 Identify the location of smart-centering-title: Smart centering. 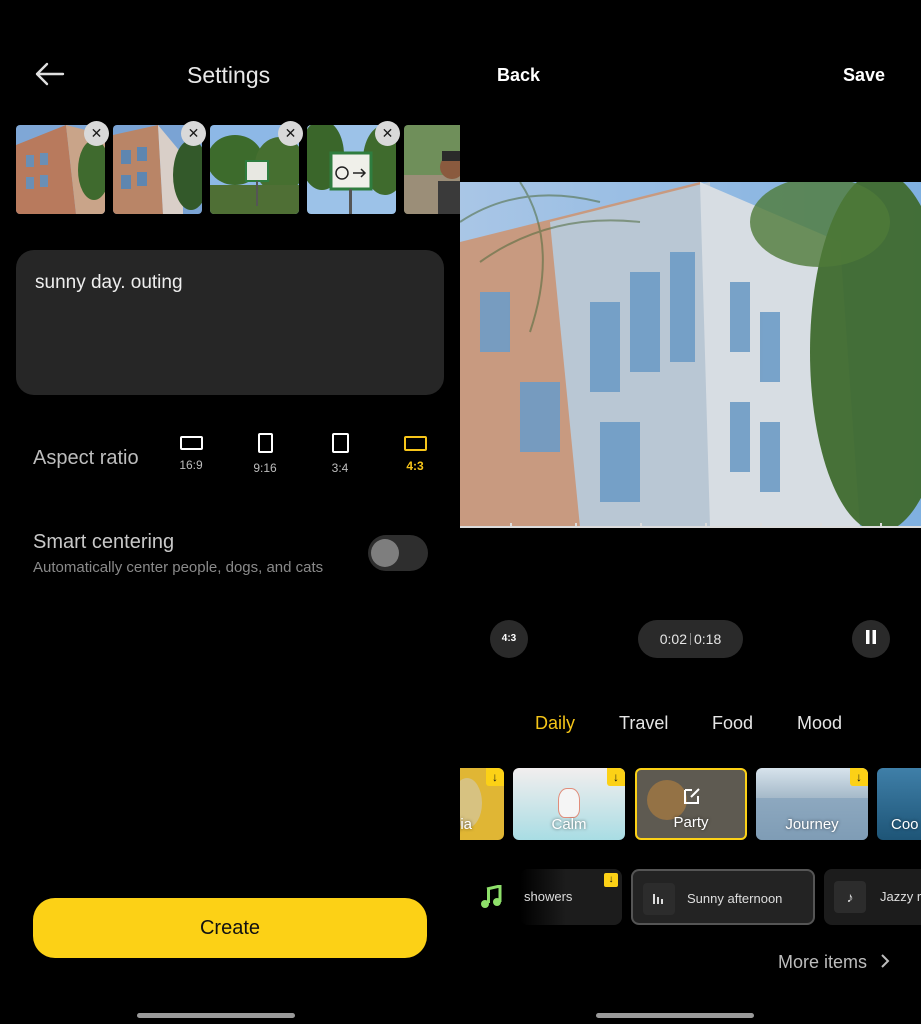
(104, 542).